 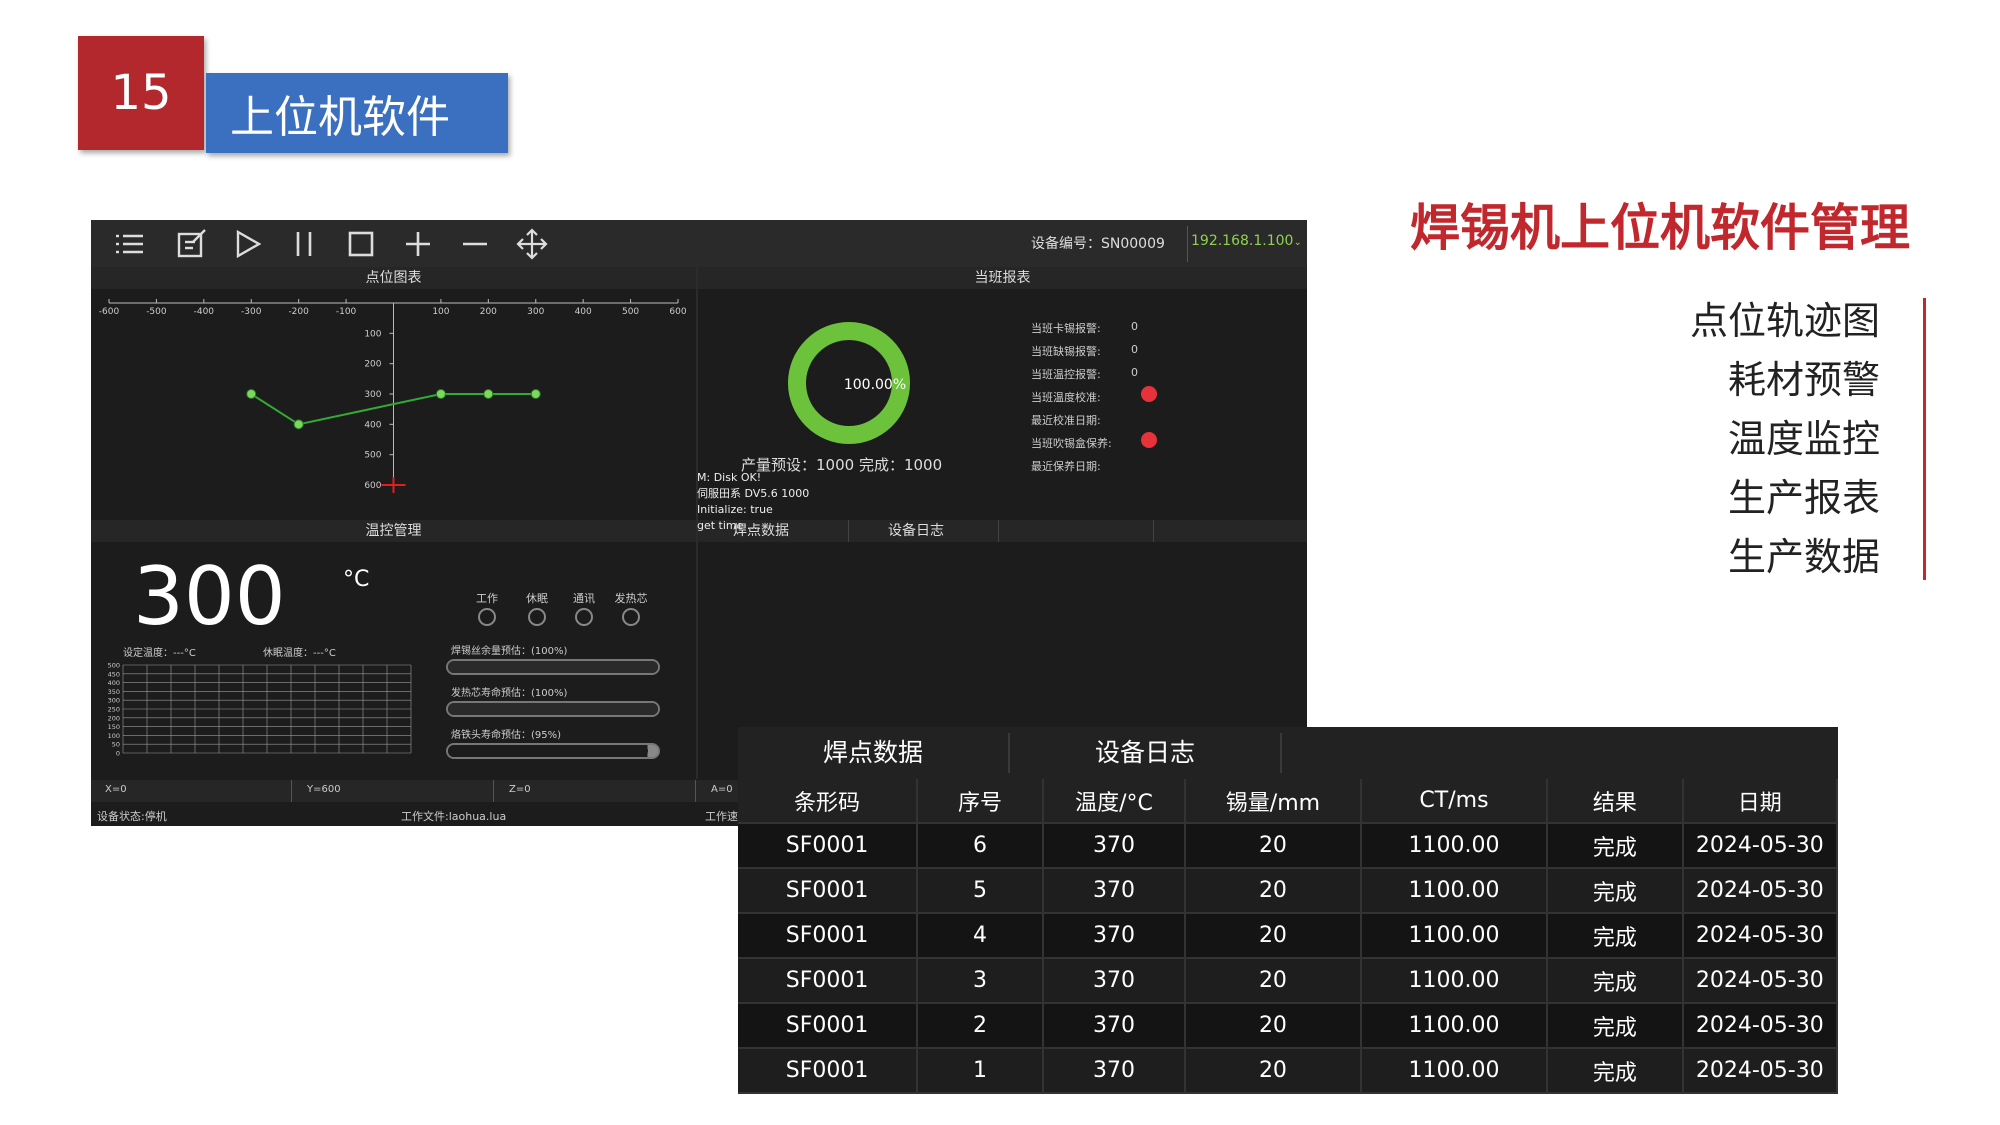 What do you see at coordinates (372, 365) in the screenshot?
I see `y-tick-label: 200` at bounding box center [372, 365].